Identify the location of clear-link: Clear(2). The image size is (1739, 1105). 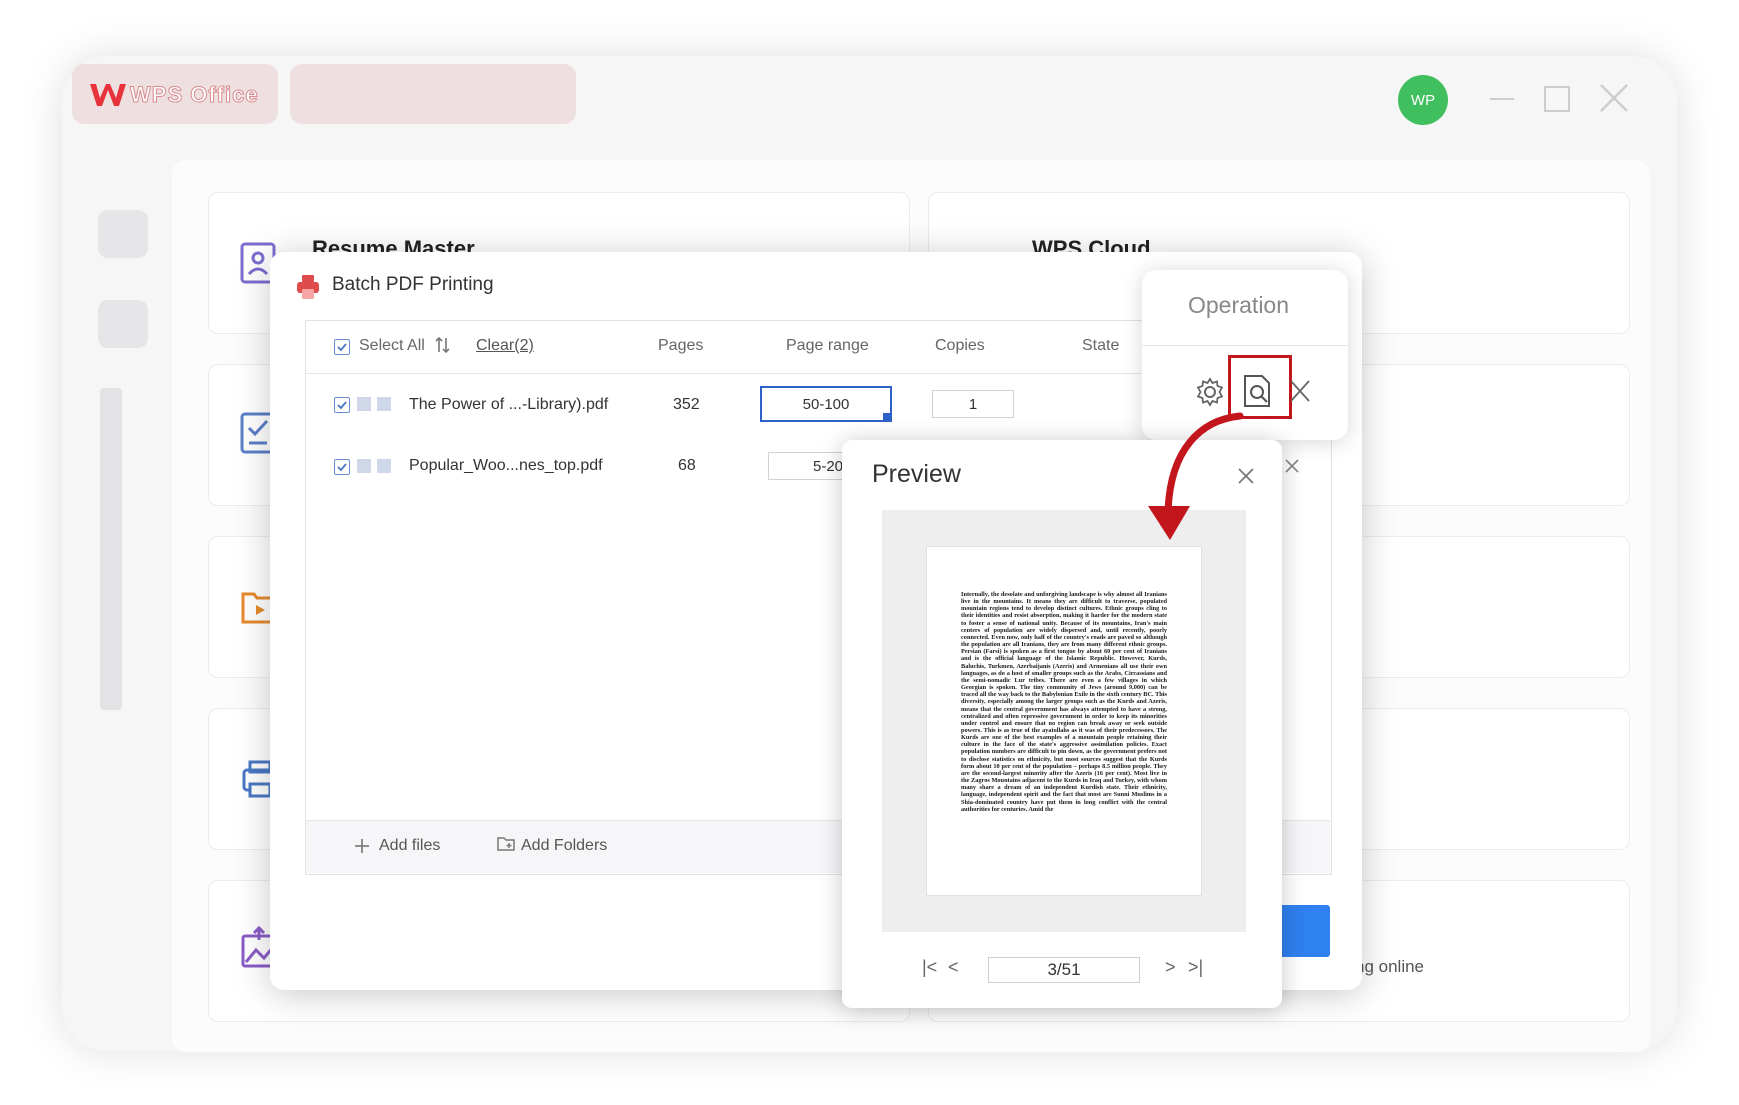
(505, 346).